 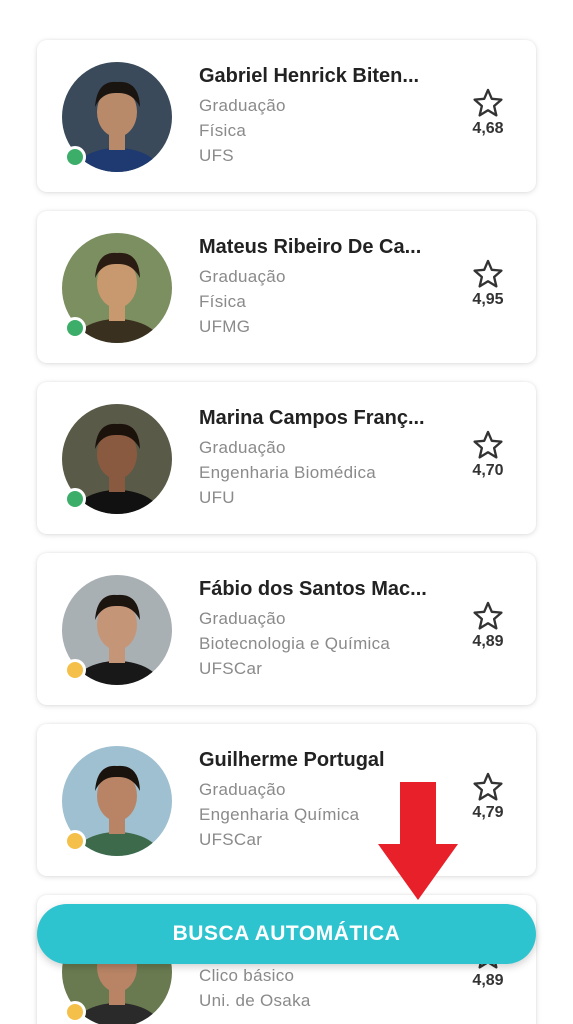 What do you see at coordinates (488, 128) in the screenshot?
I see `rating-value: 4,68` at bounding box center [488, 128].